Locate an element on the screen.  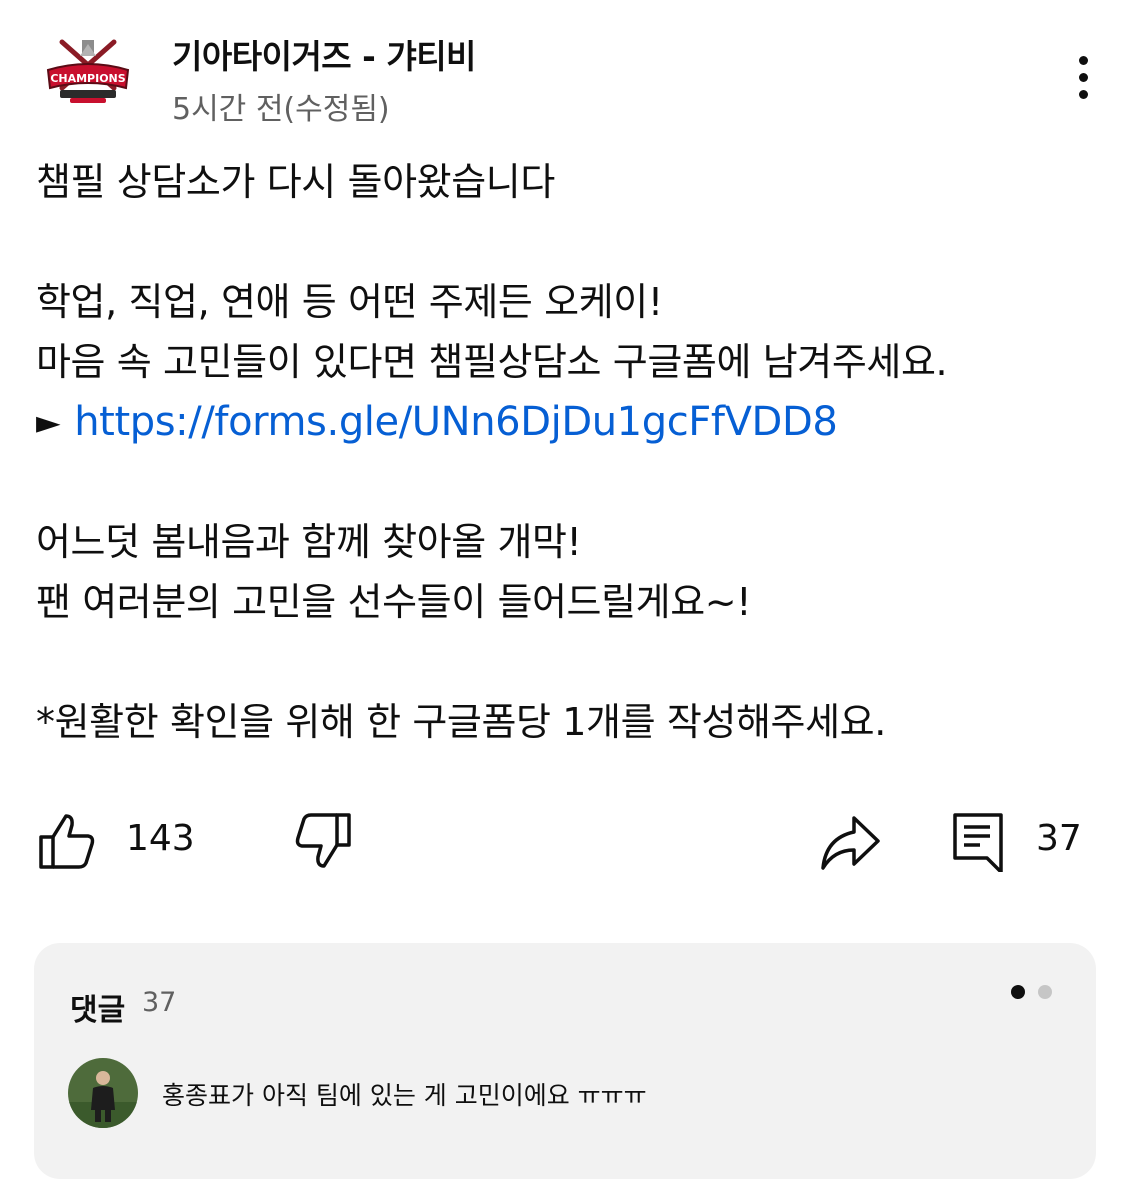
more-options-button is located at coordinates (1084, 78).